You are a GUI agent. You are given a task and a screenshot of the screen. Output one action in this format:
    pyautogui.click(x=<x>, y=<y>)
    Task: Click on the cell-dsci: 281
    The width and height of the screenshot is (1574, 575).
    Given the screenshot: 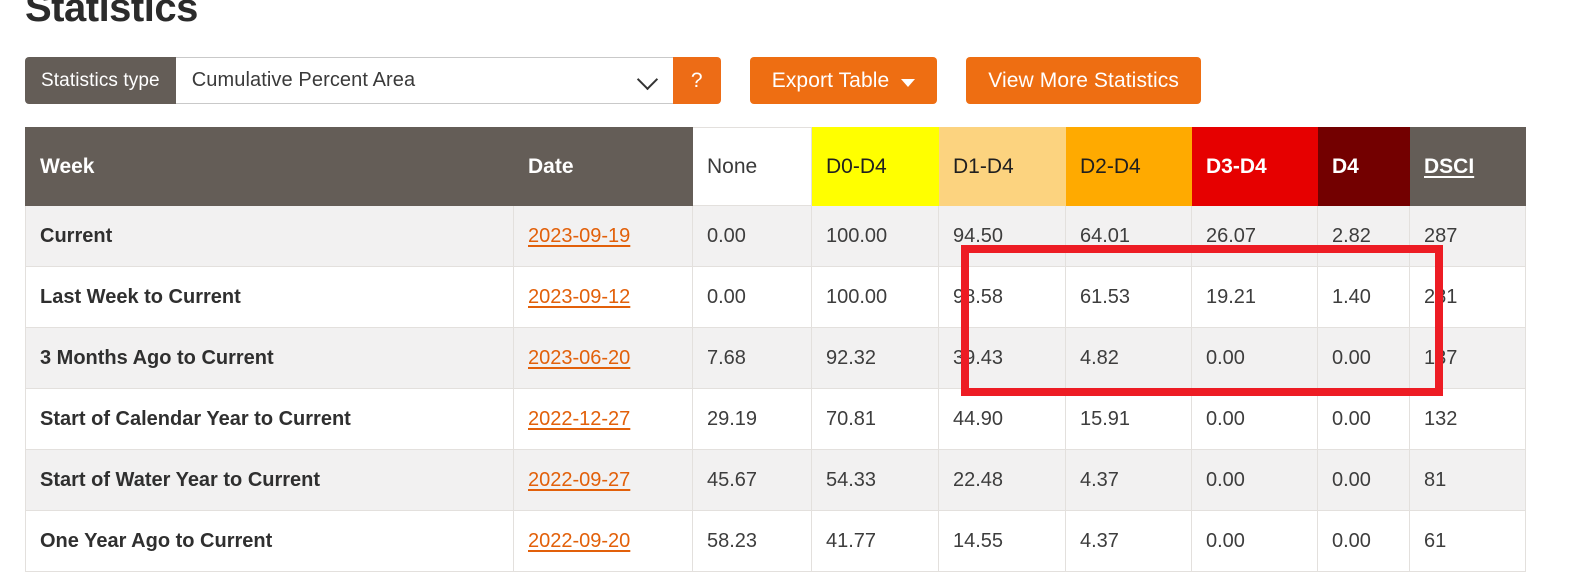 What is the action you would take?
    pyautogui.click(x=1467, y=297)
    